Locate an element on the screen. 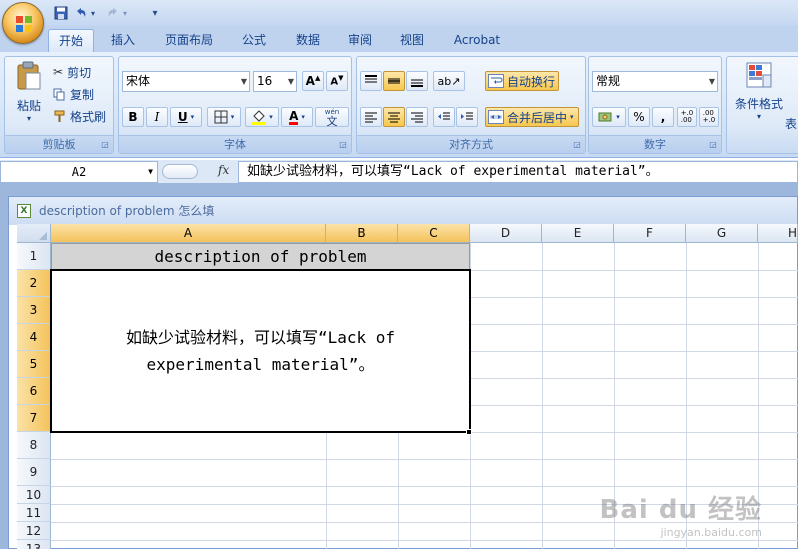 This screenshot has width=798, height=549. number-format-combo: 常规 ▼ is located at coordinates (655, 81).